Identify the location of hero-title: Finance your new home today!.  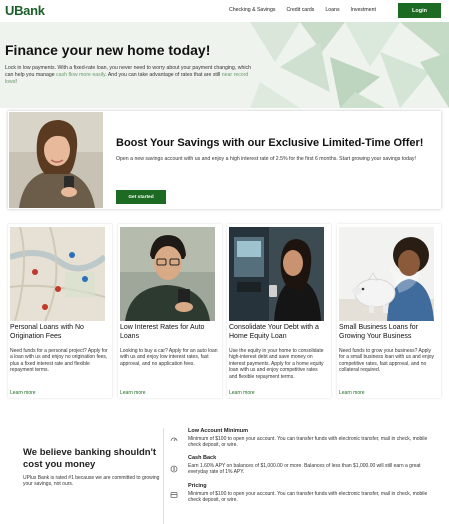
(108, 50).